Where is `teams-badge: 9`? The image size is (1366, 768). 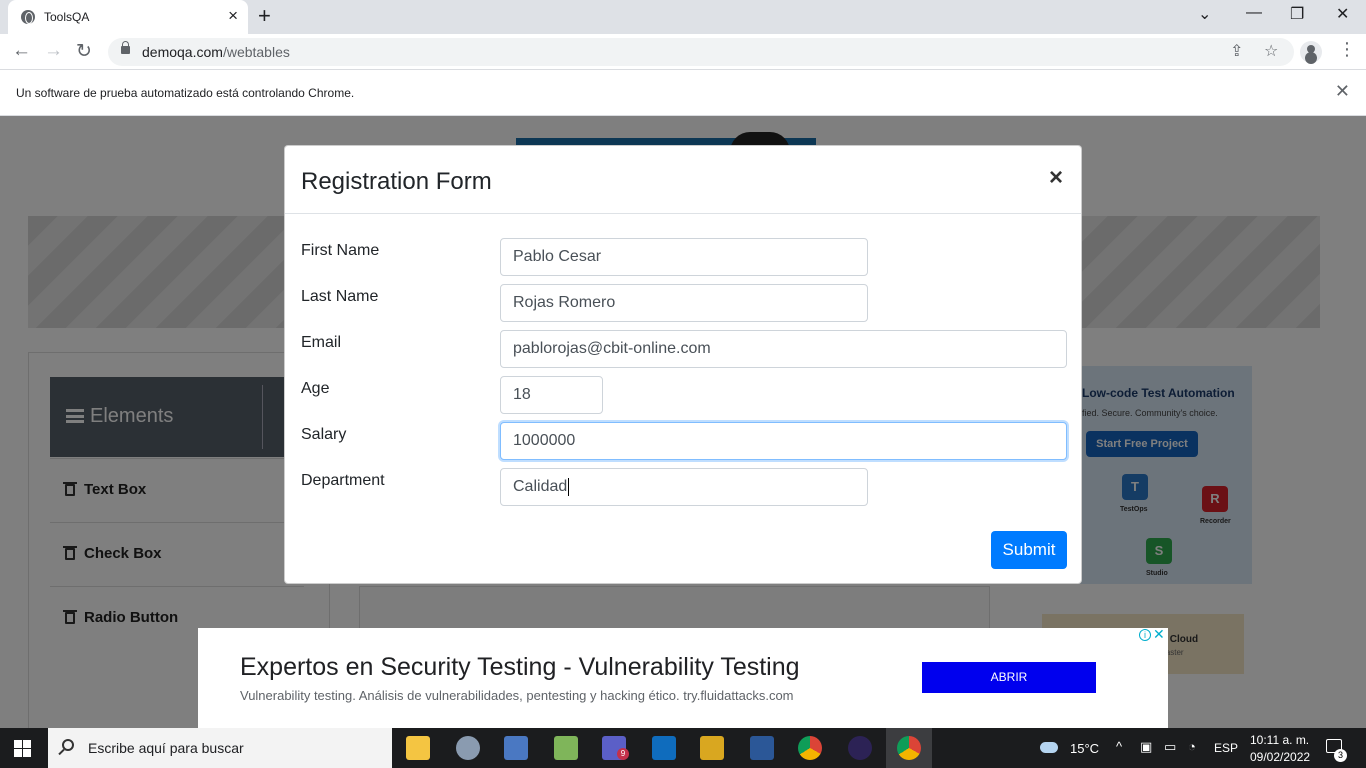 teams-badge: 9 is located at coordinates (623, 754).